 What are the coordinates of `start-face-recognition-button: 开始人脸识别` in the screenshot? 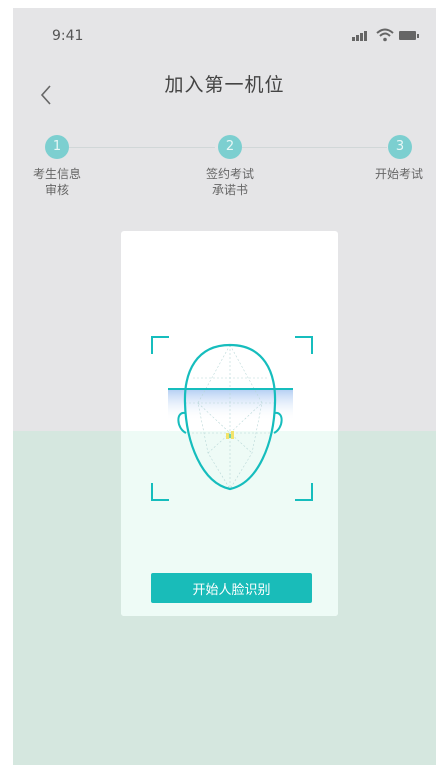 It's located at (231, 588).